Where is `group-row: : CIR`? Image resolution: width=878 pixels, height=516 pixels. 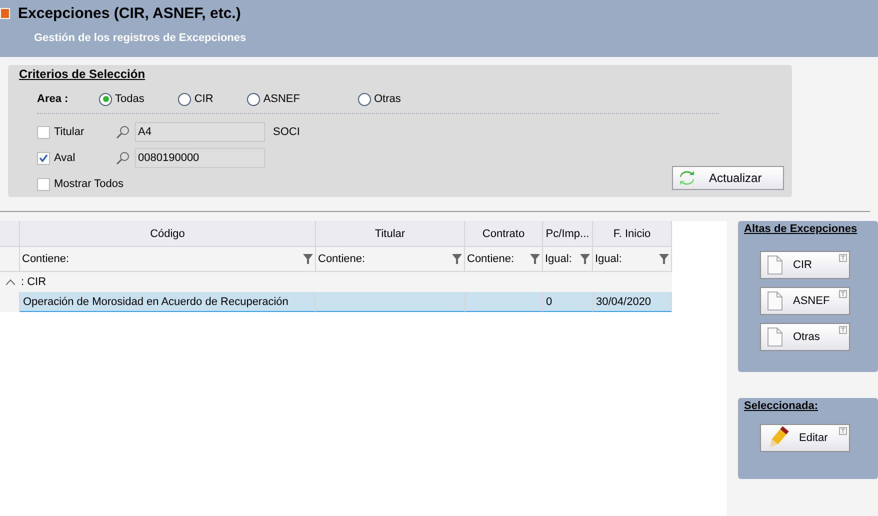 group-row: : CIR is located at coordinates (336, 282).